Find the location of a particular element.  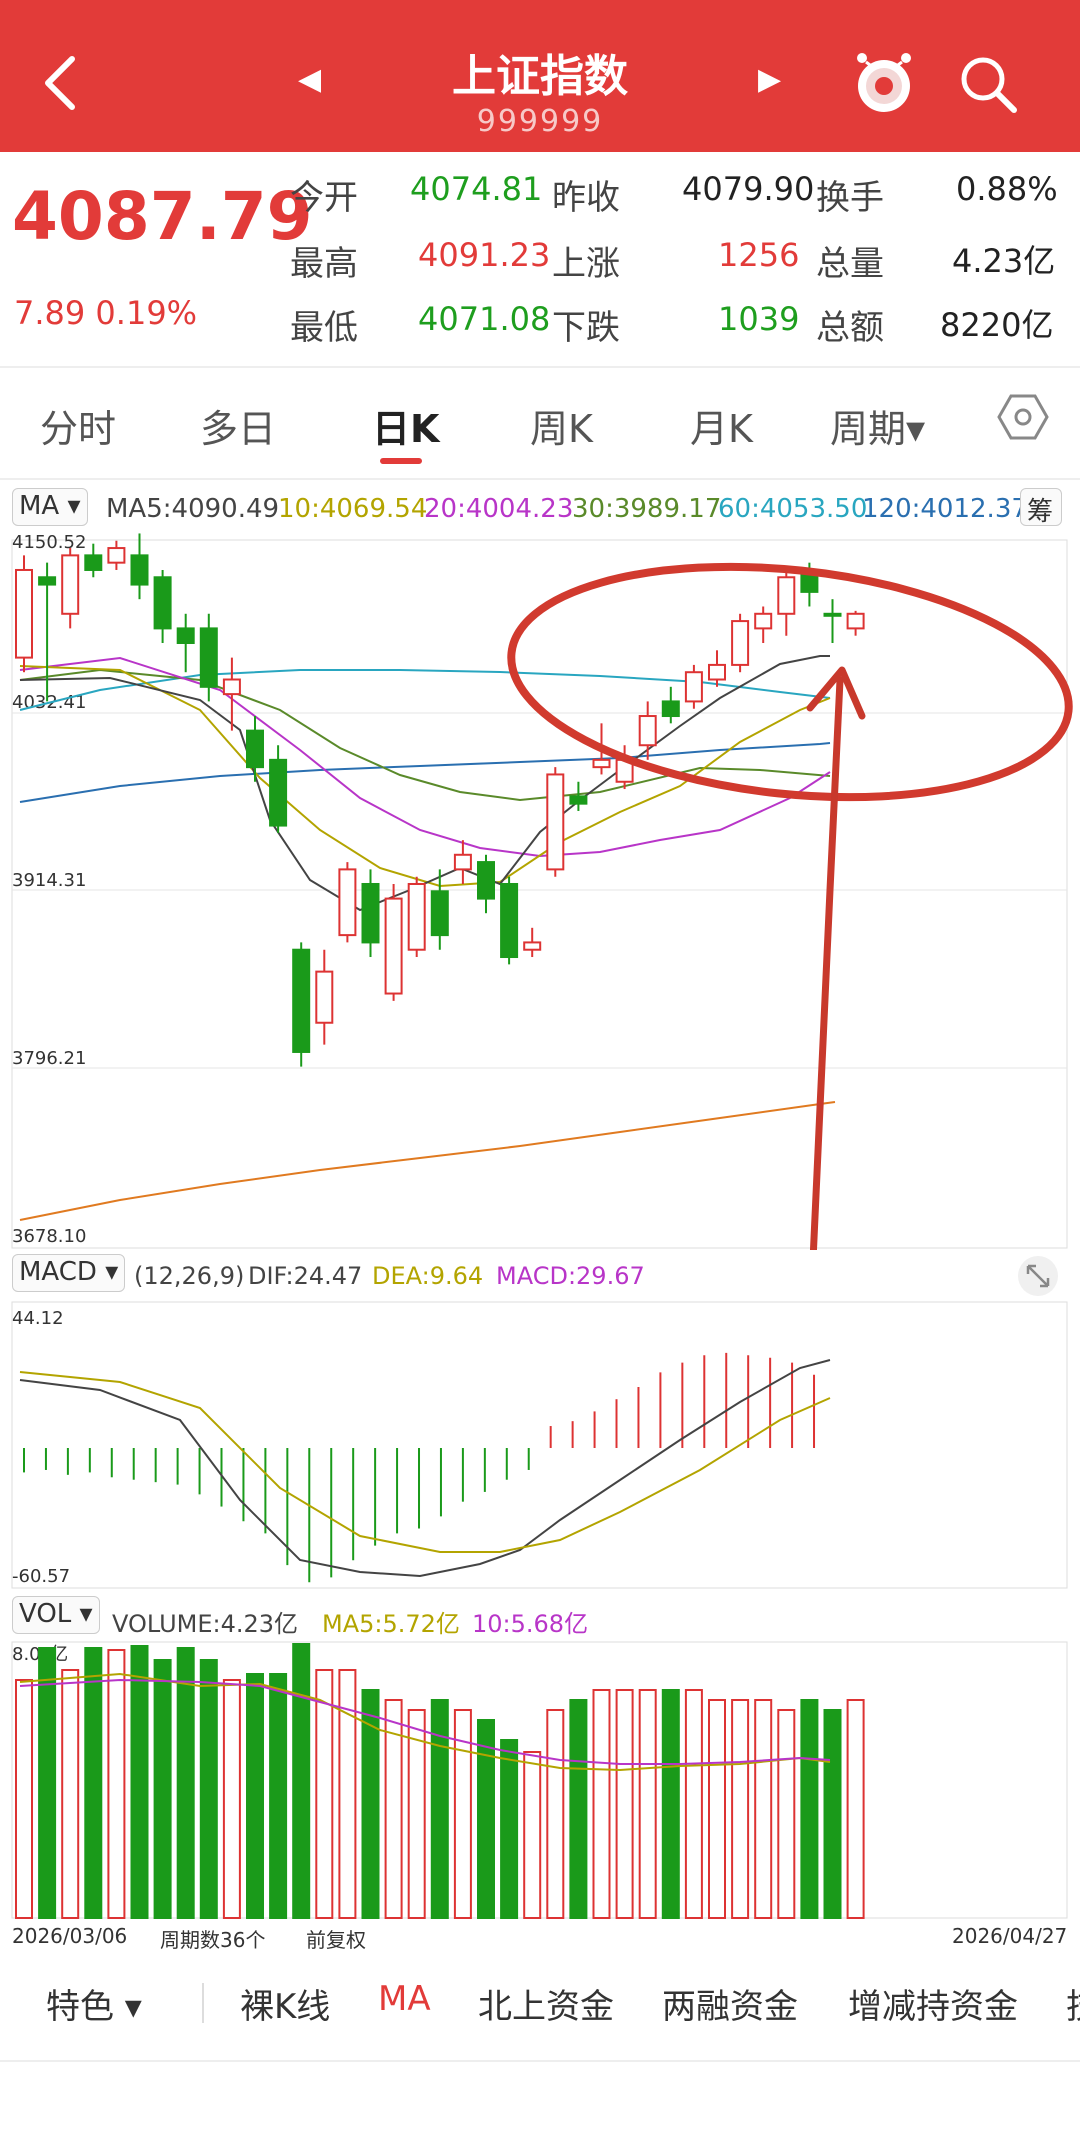

page-title: 上证指数 is located at coordinates (540, 76).